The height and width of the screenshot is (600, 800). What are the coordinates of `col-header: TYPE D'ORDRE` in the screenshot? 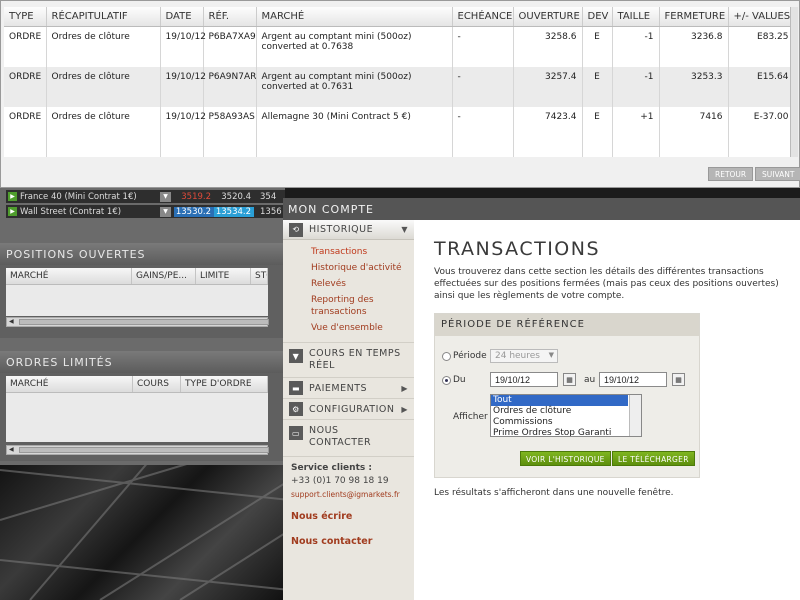 It's located at (224, 384).